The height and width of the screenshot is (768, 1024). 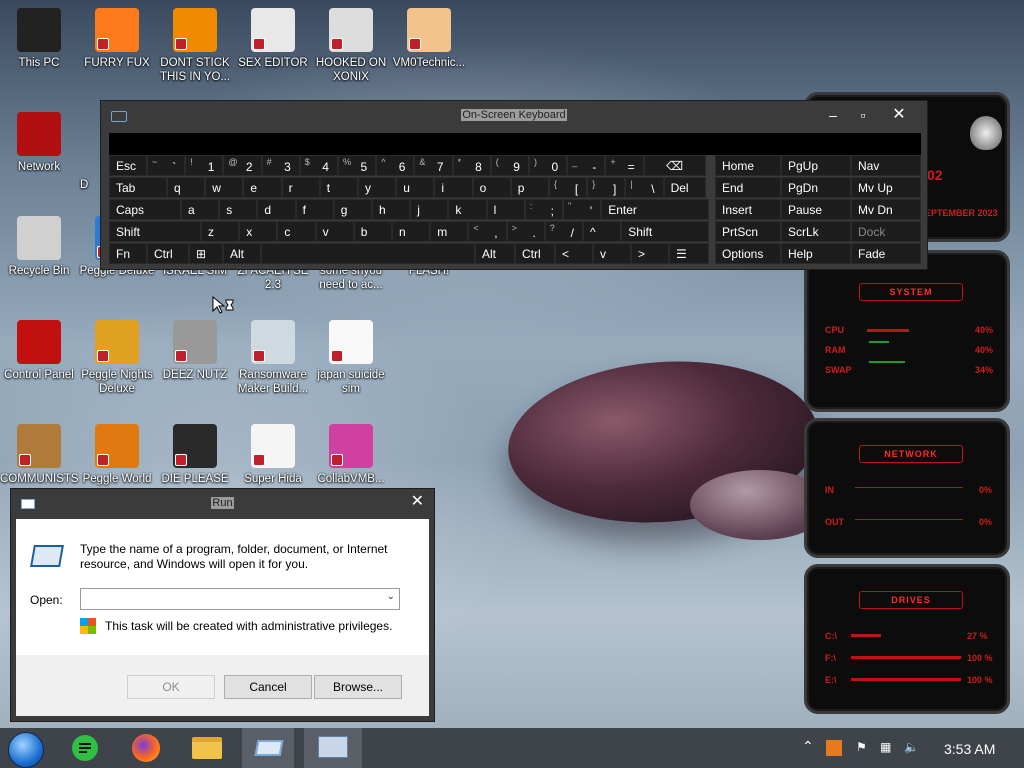 What do you see at coordinates (117, 455) in the screenshot?
I see `desktop-icon: Peggle World` at bounding box center [117, 455].